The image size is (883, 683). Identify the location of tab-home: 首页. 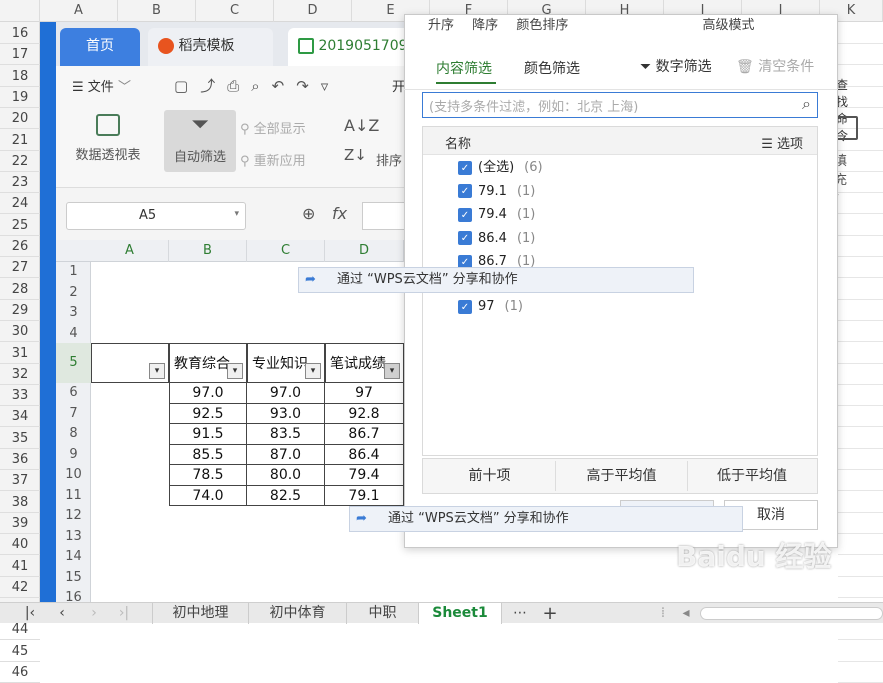
(100, 47).